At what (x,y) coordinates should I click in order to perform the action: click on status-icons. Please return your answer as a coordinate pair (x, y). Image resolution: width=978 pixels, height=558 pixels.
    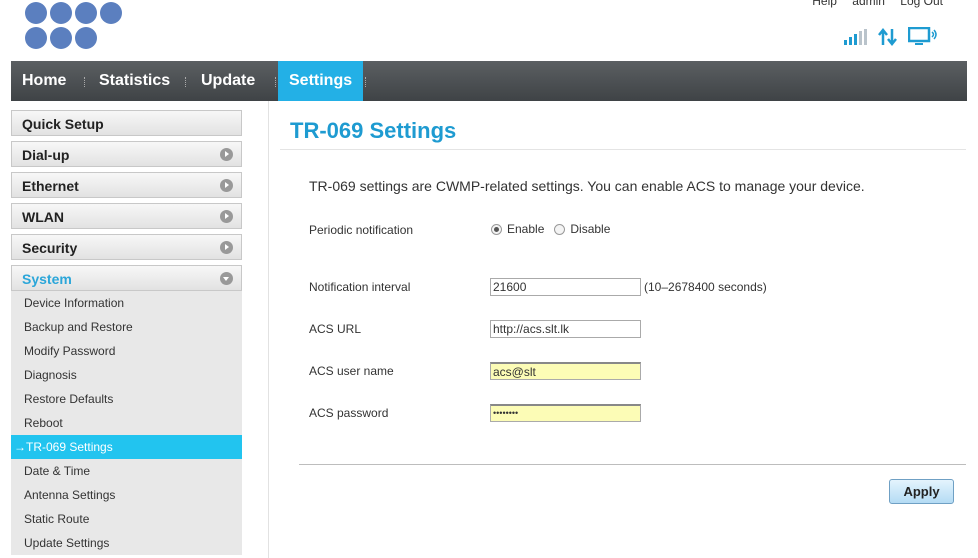
    Looking at the image, I should click on (891, 37).